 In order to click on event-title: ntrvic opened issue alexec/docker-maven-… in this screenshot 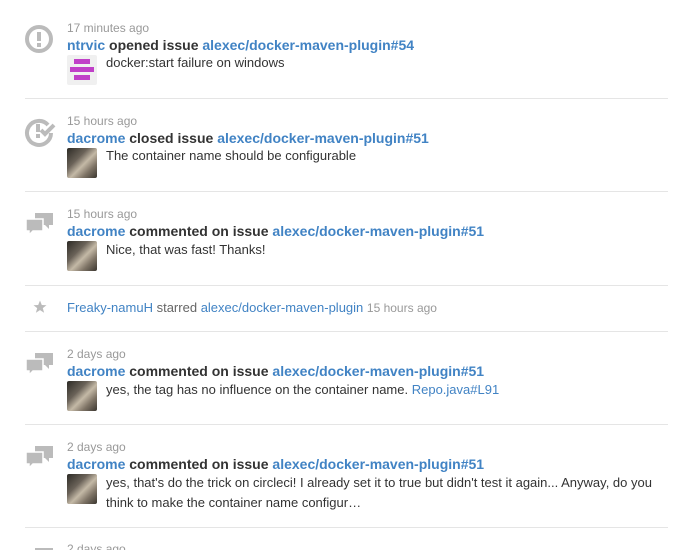, I will do `click(240, 45)`.